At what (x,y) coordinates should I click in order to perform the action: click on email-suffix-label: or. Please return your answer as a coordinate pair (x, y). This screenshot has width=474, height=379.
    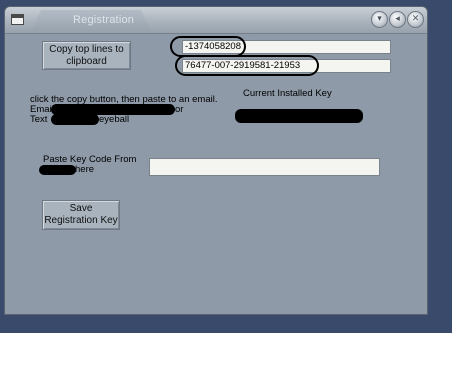
    Looking at the image, I should click on (179, 109).